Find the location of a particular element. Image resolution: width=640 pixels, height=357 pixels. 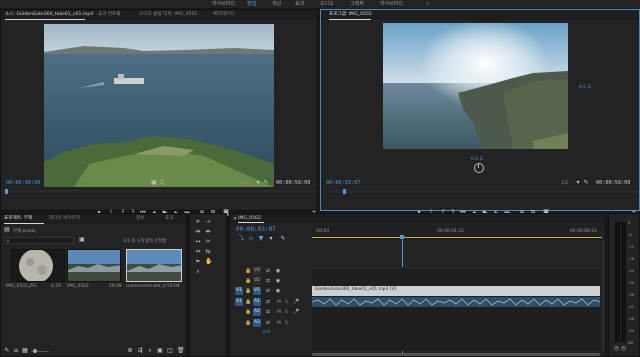

ripple-edit-tool-icon: ⇹ is located at coordinates (198, 232).